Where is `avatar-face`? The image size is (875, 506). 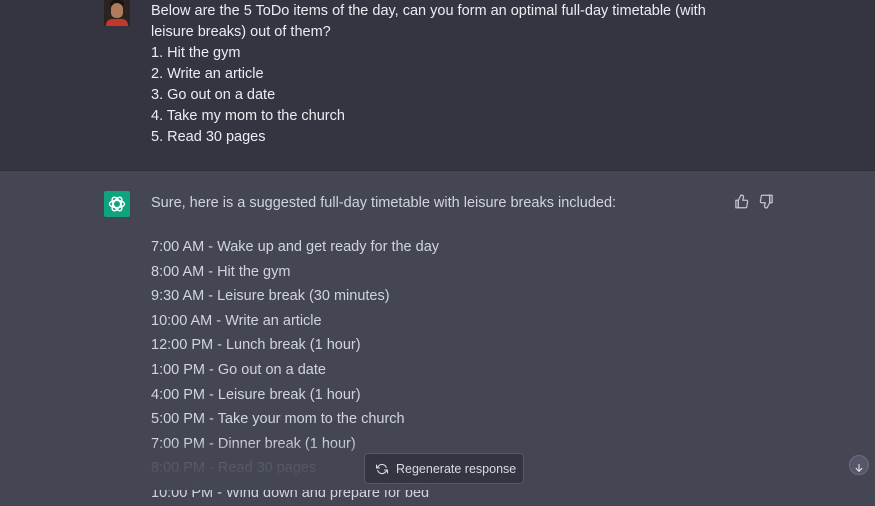
avatar-face is located at coordinates (117, 10).